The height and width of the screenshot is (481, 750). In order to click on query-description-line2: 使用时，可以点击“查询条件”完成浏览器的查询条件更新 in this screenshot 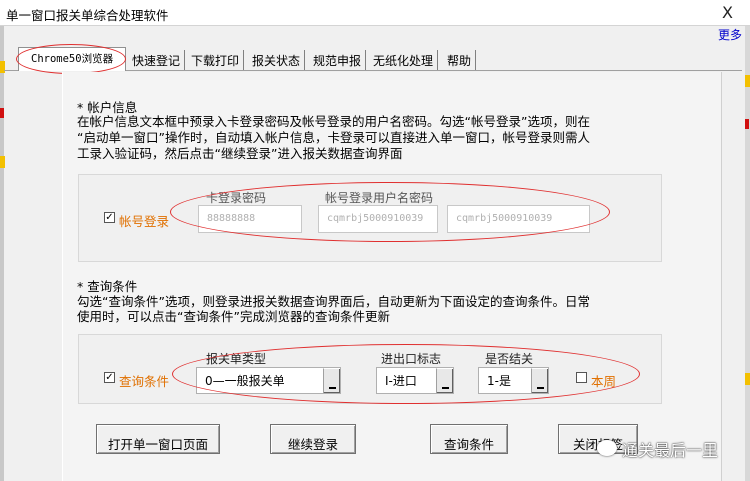, I will do `click(233, 316)`.